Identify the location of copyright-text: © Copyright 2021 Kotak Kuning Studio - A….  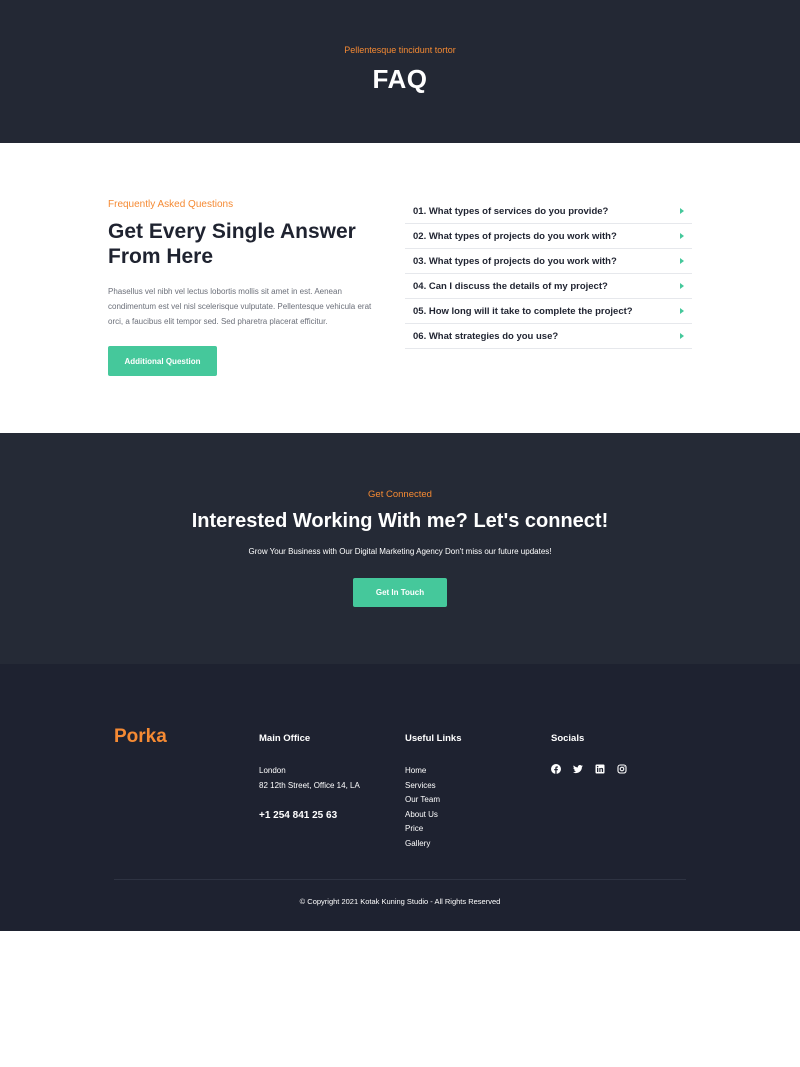
(400, 901).